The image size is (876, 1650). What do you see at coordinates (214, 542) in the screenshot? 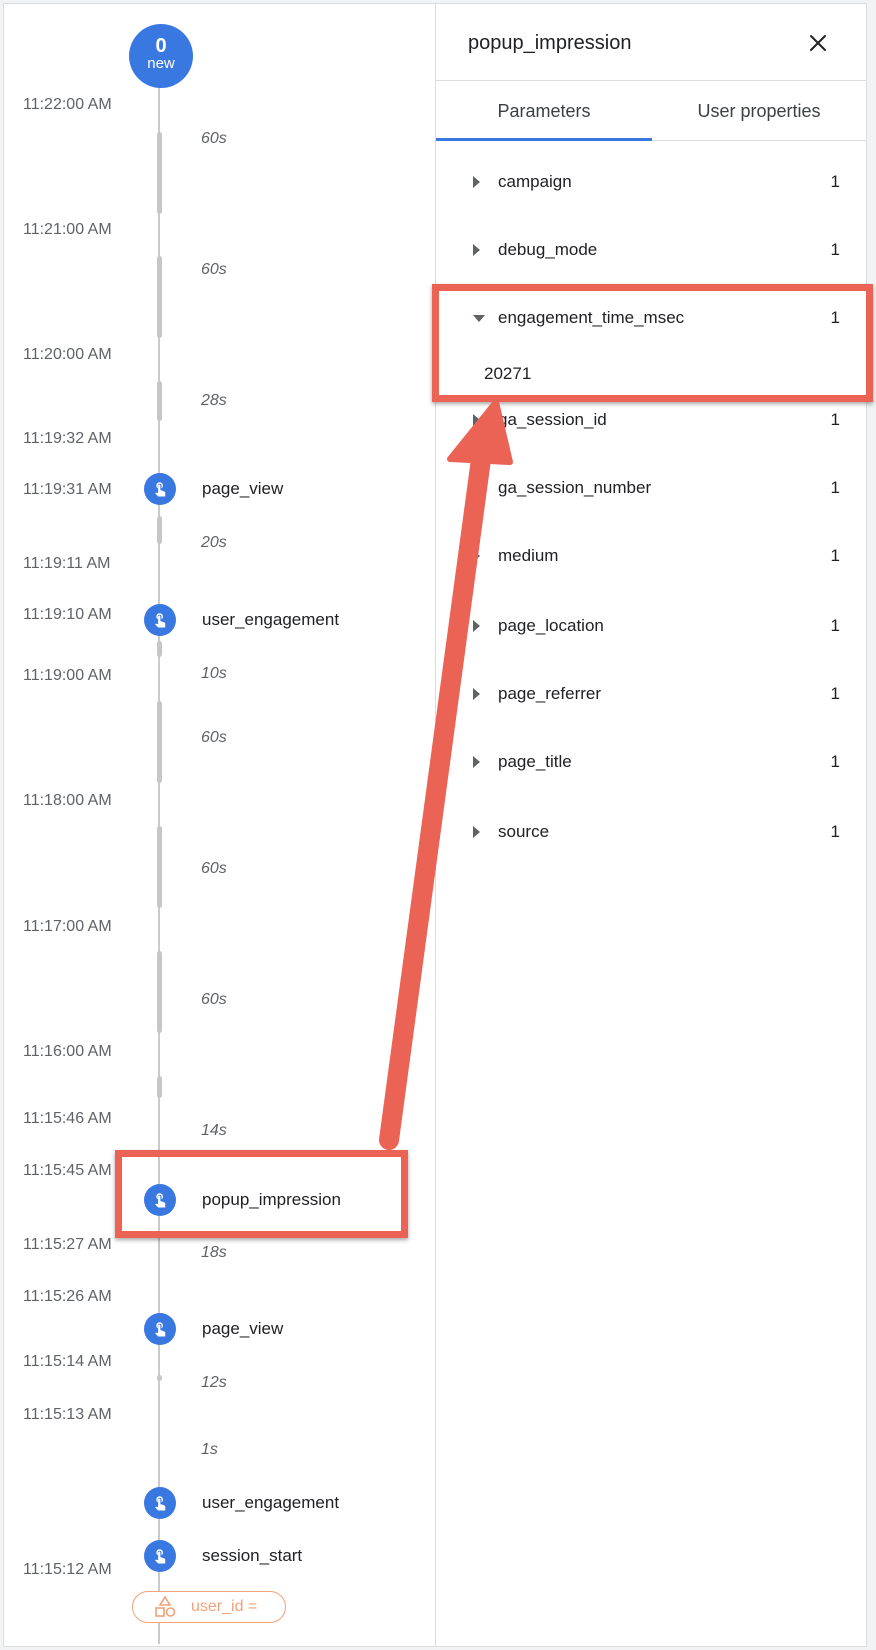
I see `duration-label: 20s` at bounding box center [214, 542].